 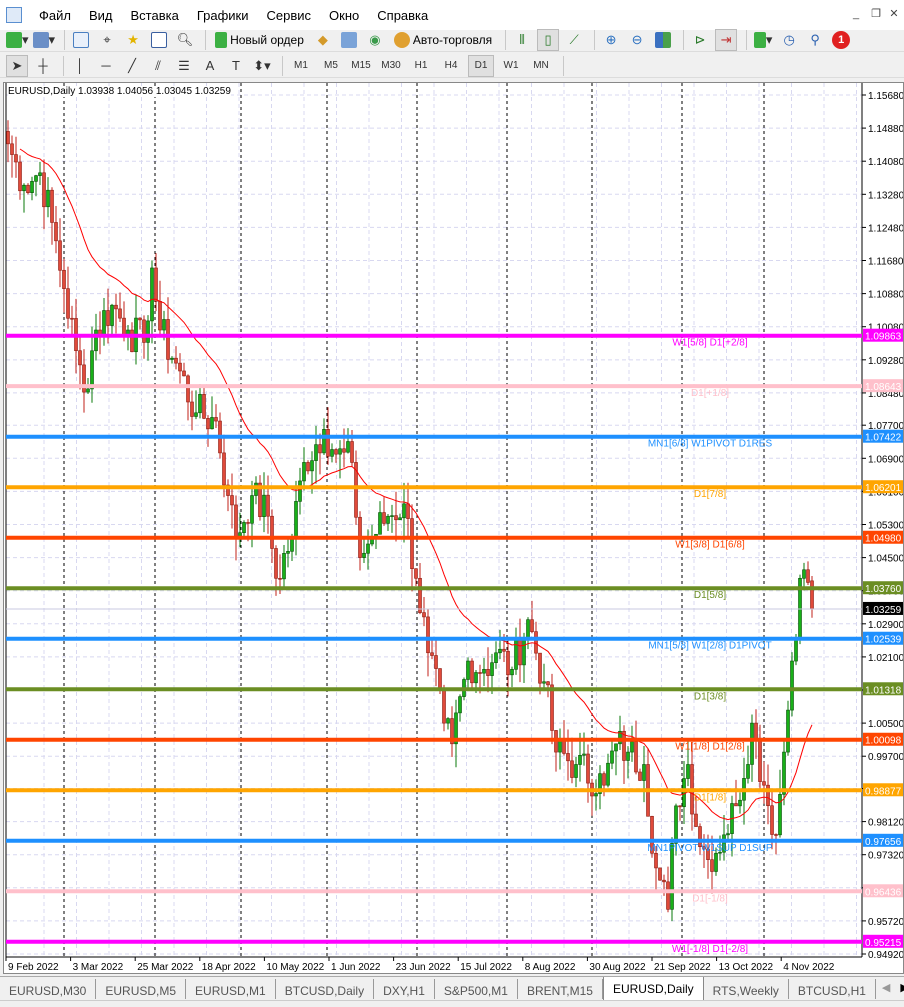 I want to click on fibonacci-button: ☰, so click(x=184, y=66).